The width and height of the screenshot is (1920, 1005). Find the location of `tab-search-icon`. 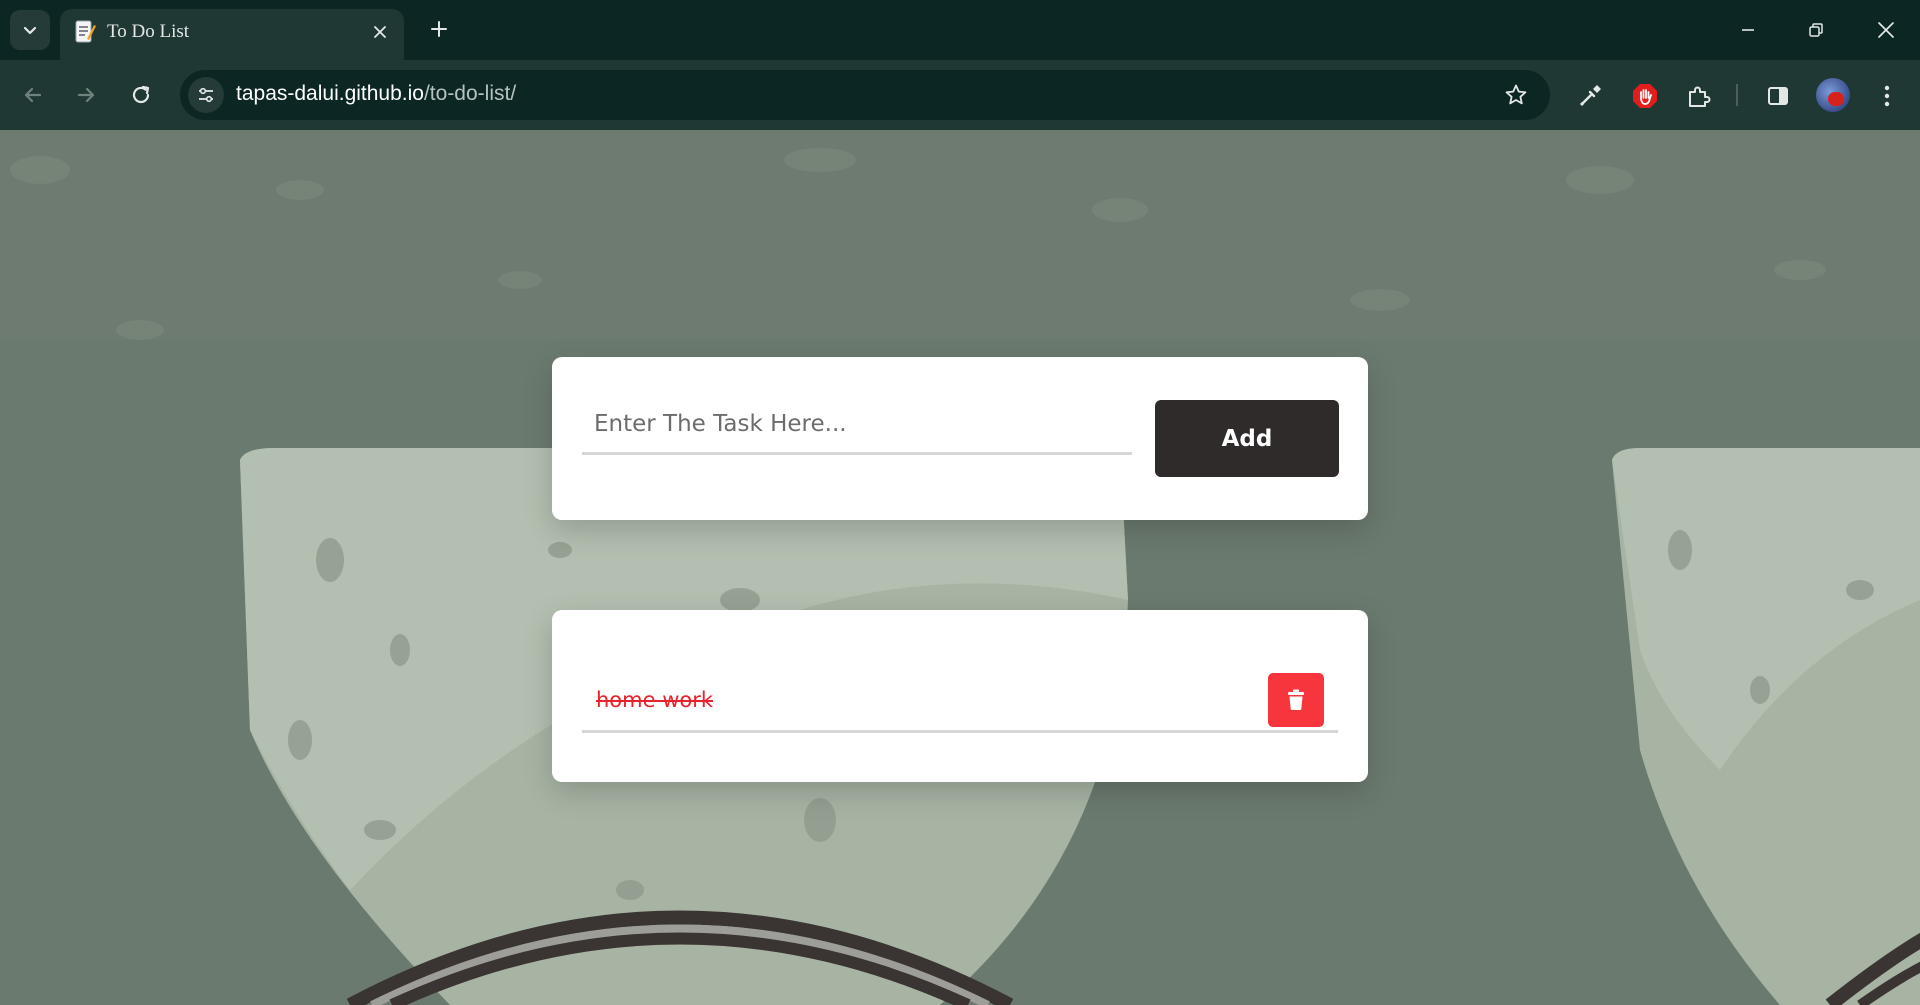

tab-search-icon is located at coordinates (30, 30).